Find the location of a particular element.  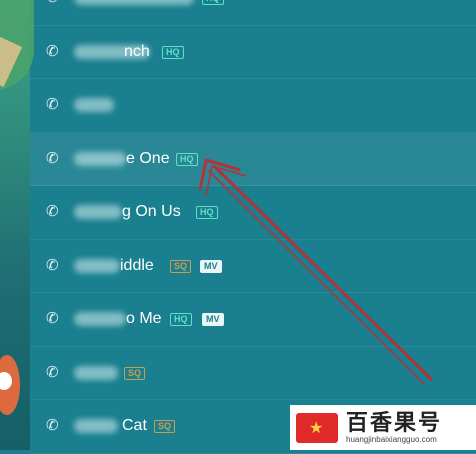

song-title: o Me is located at coordinates (144, 318).